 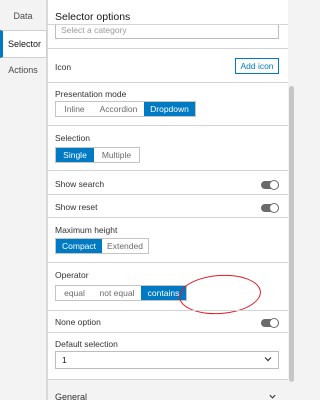 I want to click on none-option-toggle, so click(x=270, y=323).